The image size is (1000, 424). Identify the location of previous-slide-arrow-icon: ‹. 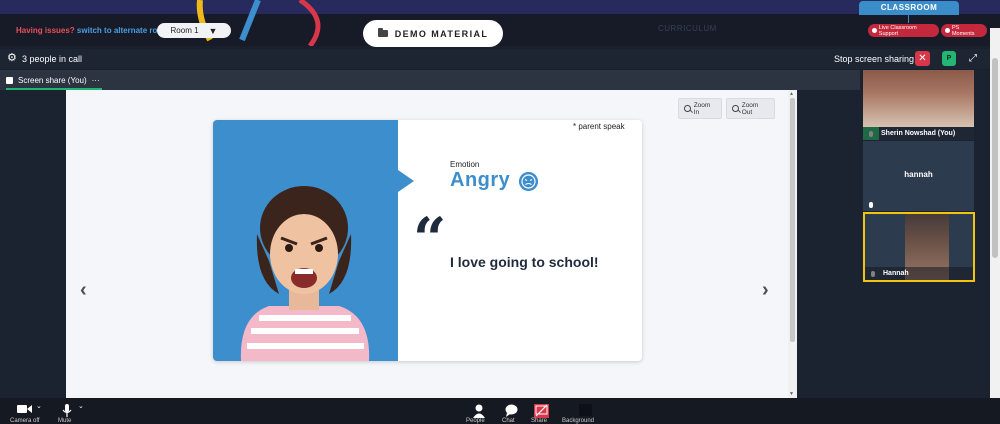
(83, 290).